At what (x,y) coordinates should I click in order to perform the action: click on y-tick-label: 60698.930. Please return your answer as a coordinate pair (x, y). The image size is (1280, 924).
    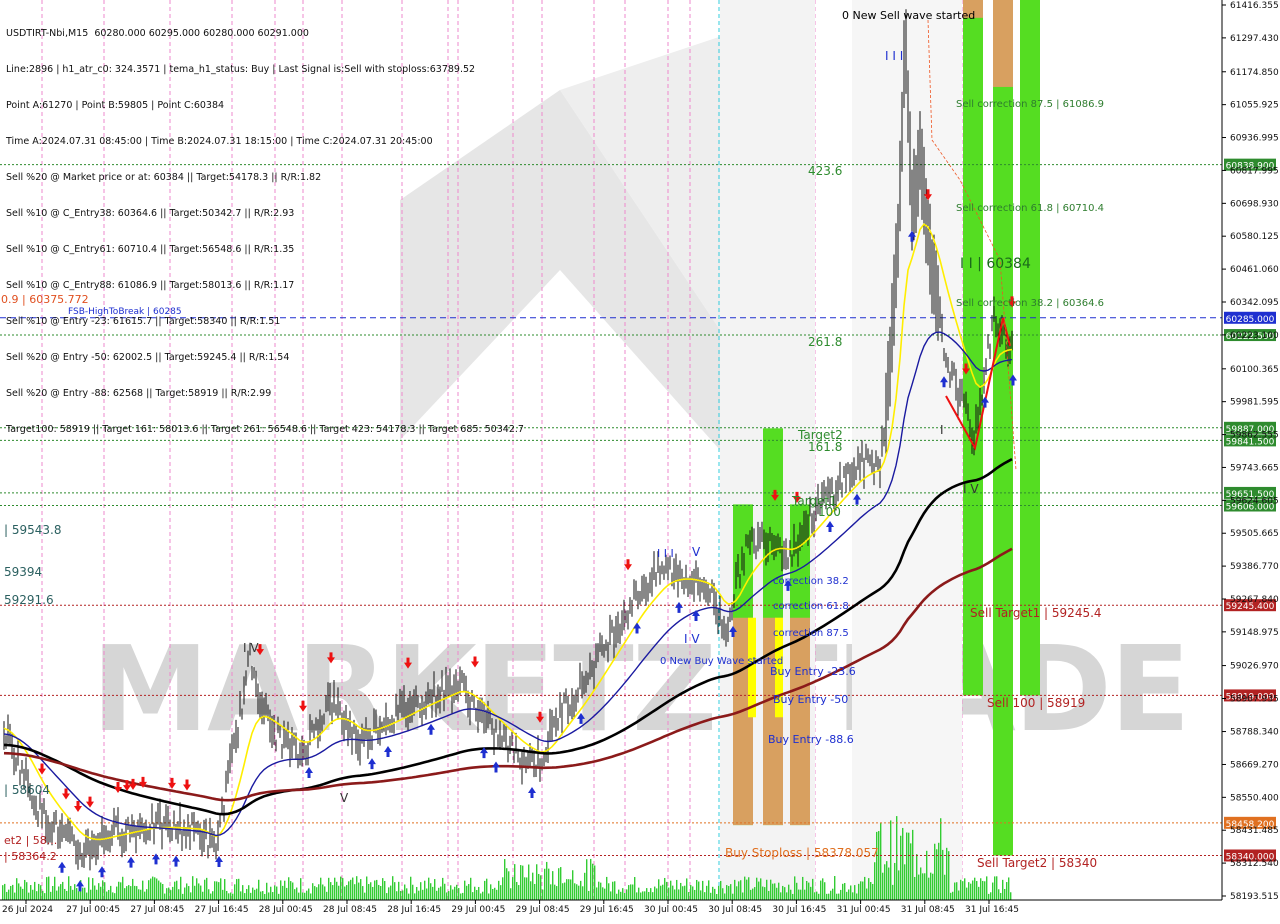
    Looking at the image, I should click on (1254, 204).